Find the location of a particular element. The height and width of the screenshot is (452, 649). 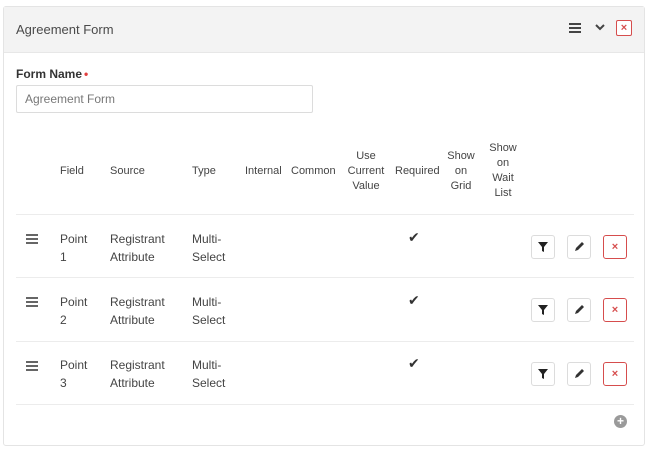

header-source: Source is located at coordinates (127, 171).